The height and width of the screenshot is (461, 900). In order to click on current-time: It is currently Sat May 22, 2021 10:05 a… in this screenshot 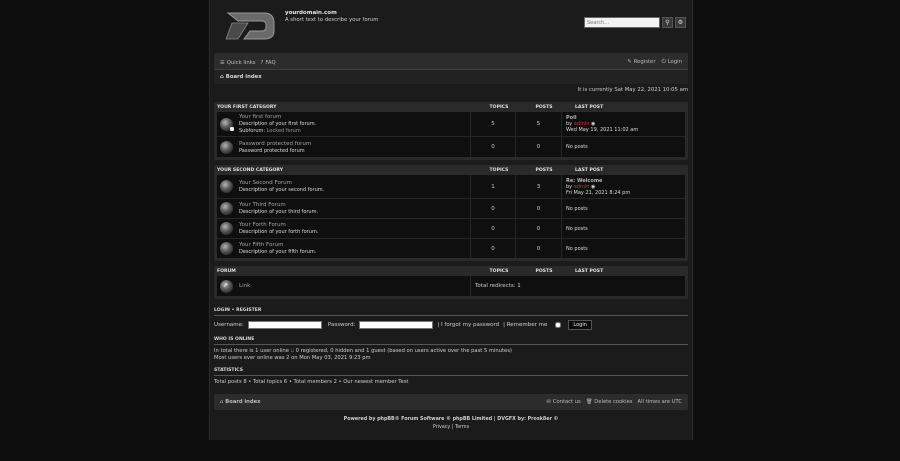, I will do `click(632, 90)`.